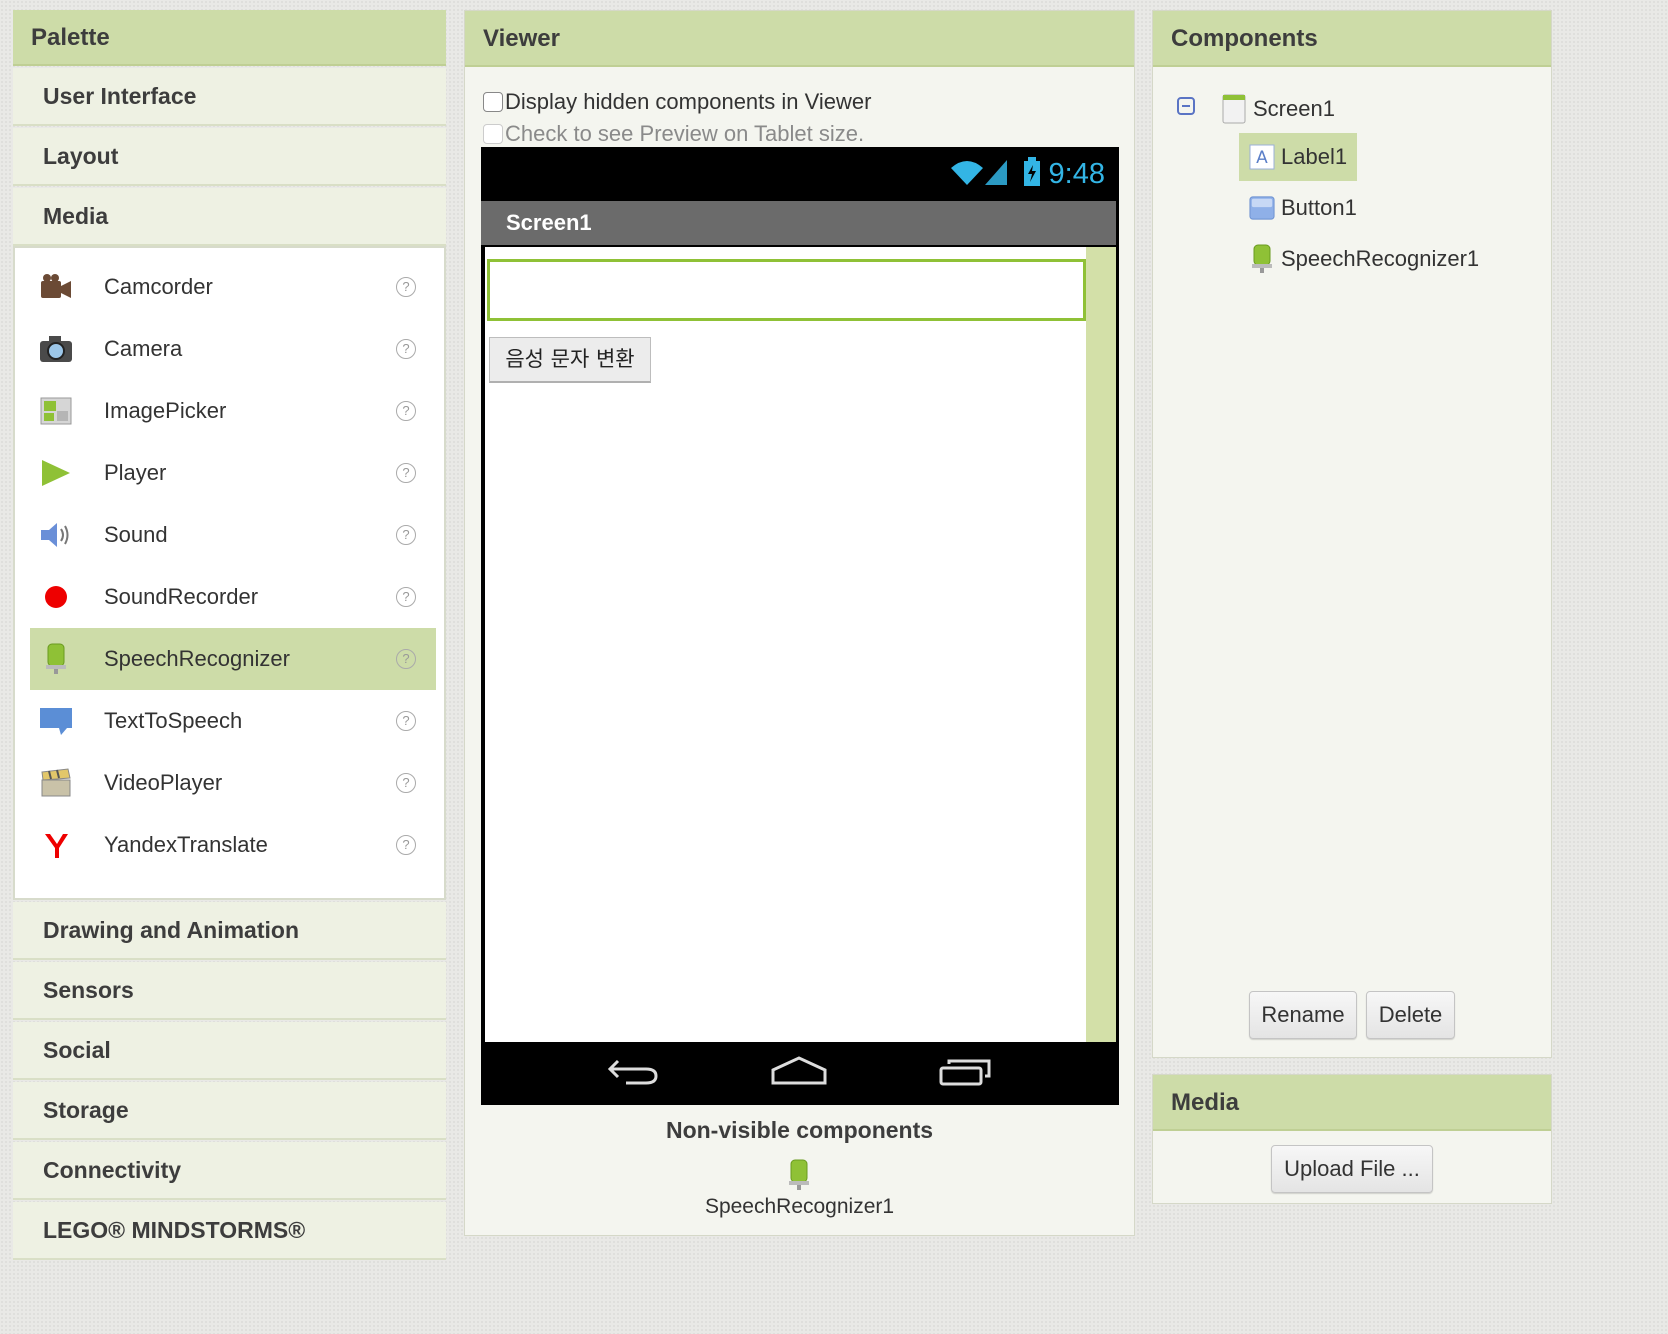 The image size is (1668, 1334). Describe the element at coordinates (966, 1073) in the screenshot. I see `recent-apps-icon` at that location.